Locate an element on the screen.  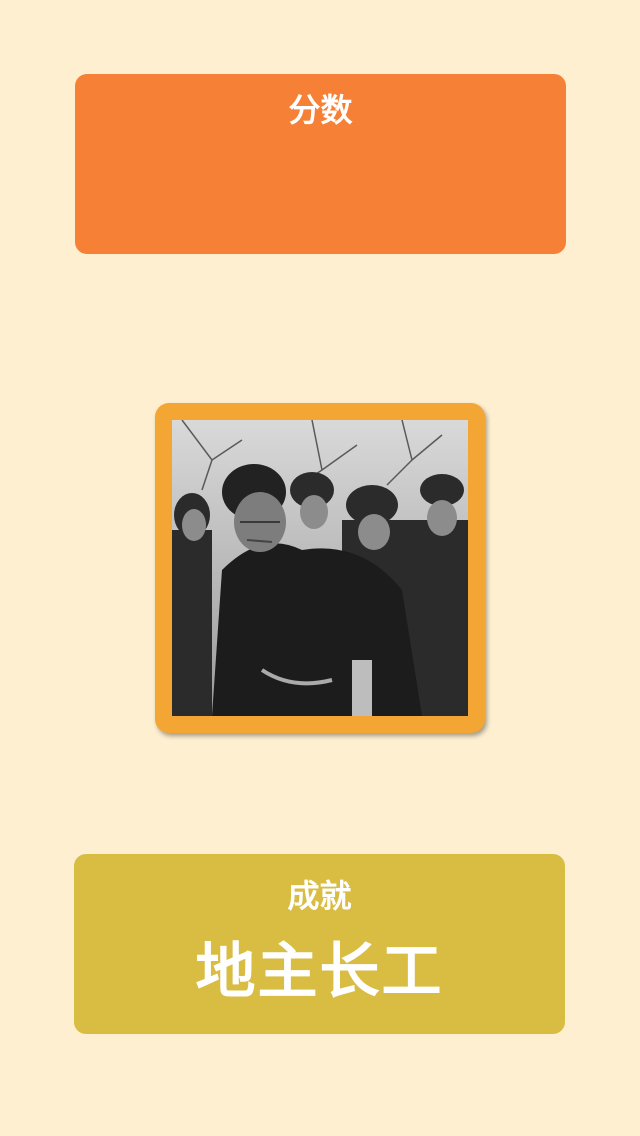
photo-frame is located at coordinates (320, 568).